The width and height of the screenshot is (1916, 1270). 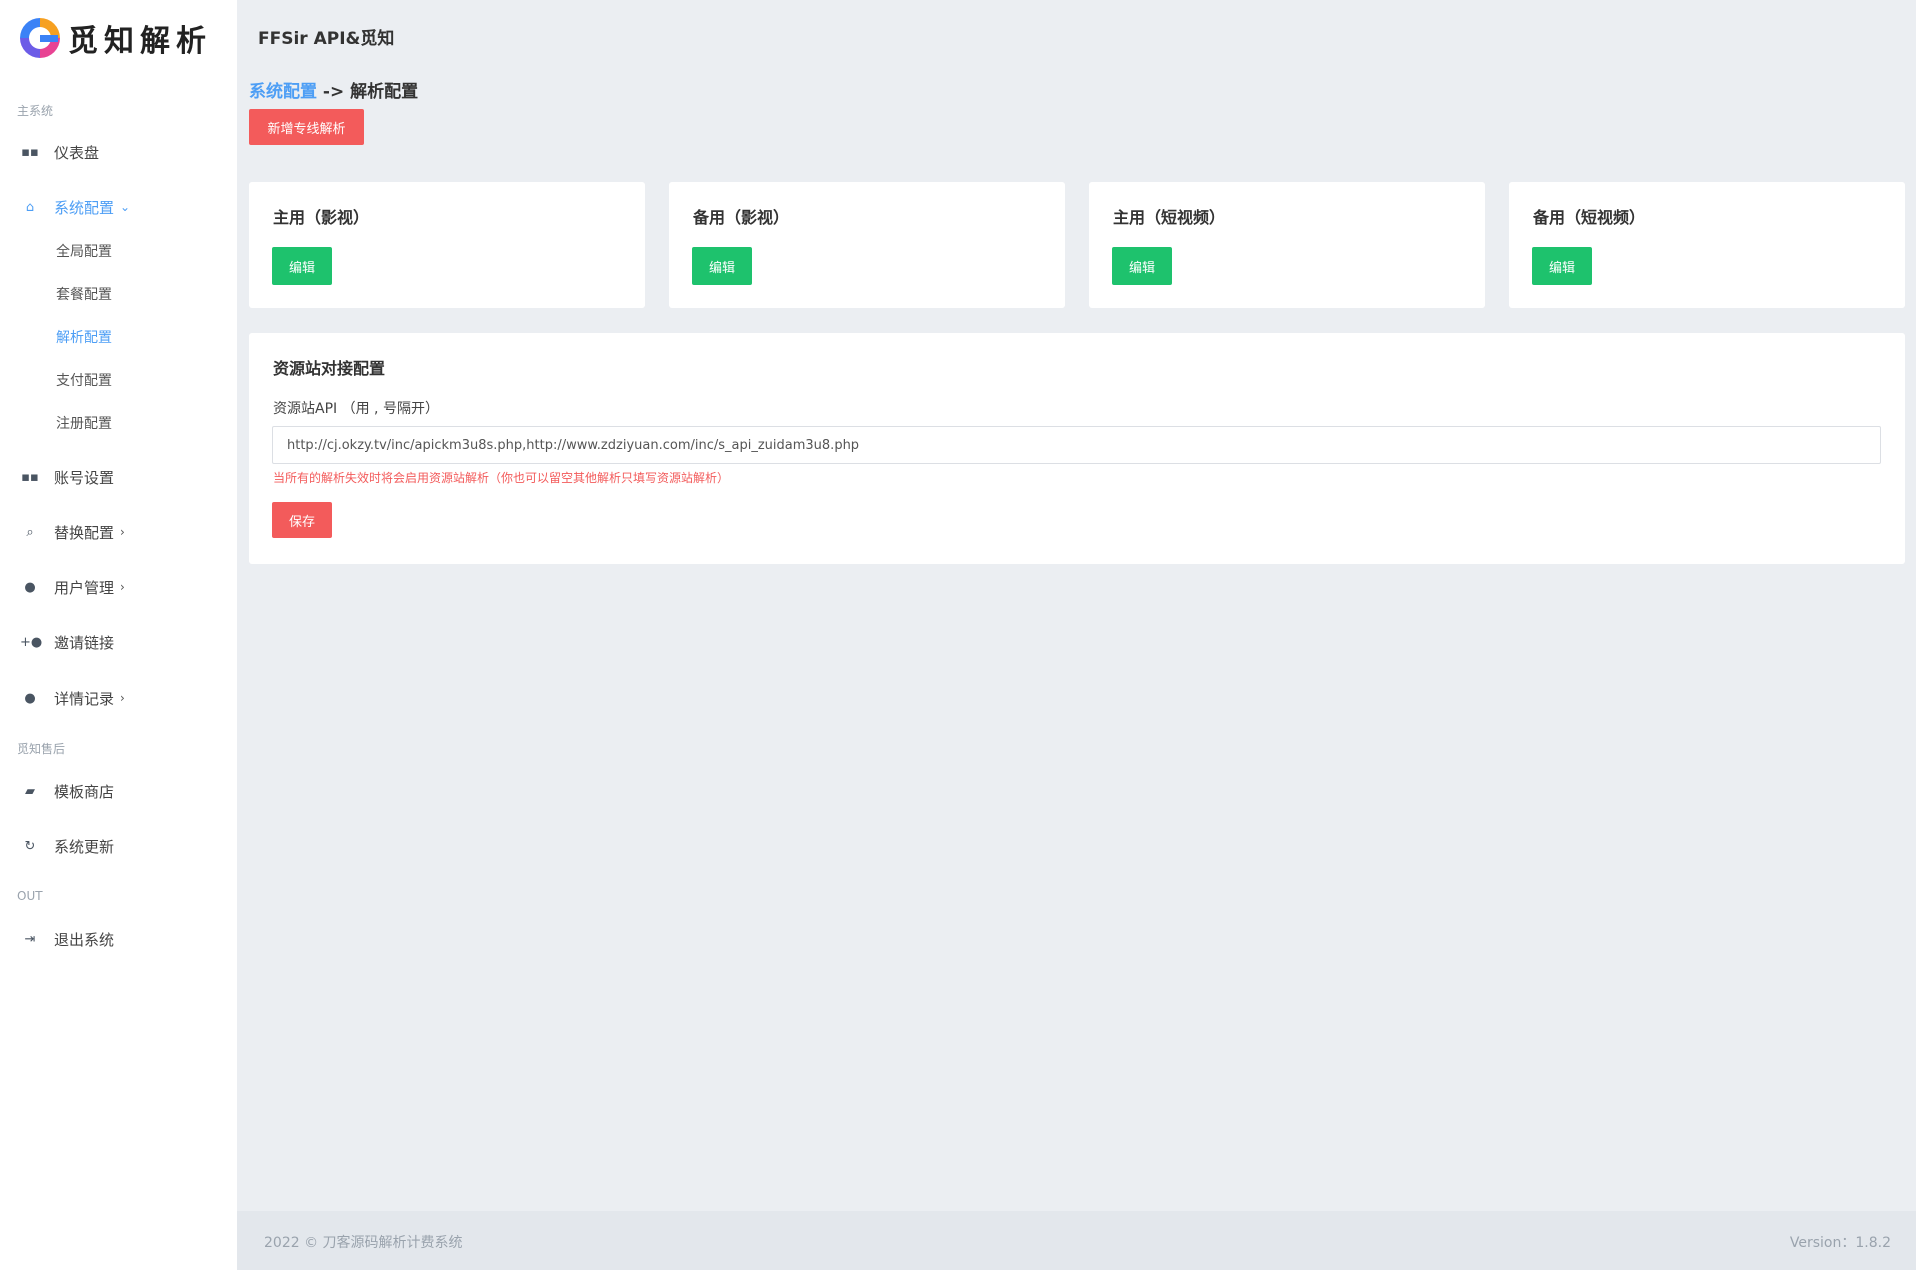 I want to click on sidebar-subitem-register-config: 注册配置, so click(x=84, y=423).